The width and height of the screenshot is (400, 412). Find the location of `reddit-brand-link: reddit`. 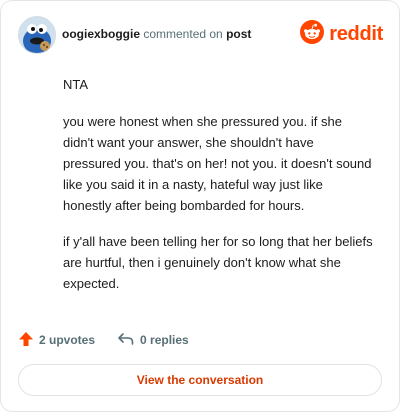

reddit-brand-link: reddit is located at coordinates (341, 34).